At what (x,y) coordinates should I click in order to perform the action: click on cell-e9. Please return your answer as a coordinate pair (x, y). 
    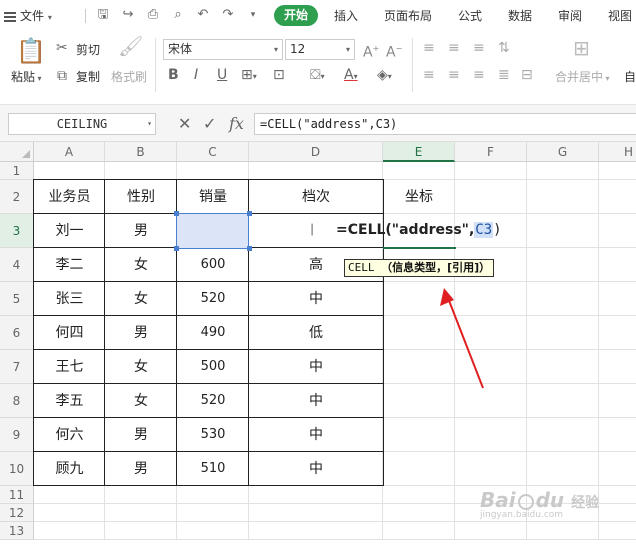
    Looking at the image, I should click on (419, 435).